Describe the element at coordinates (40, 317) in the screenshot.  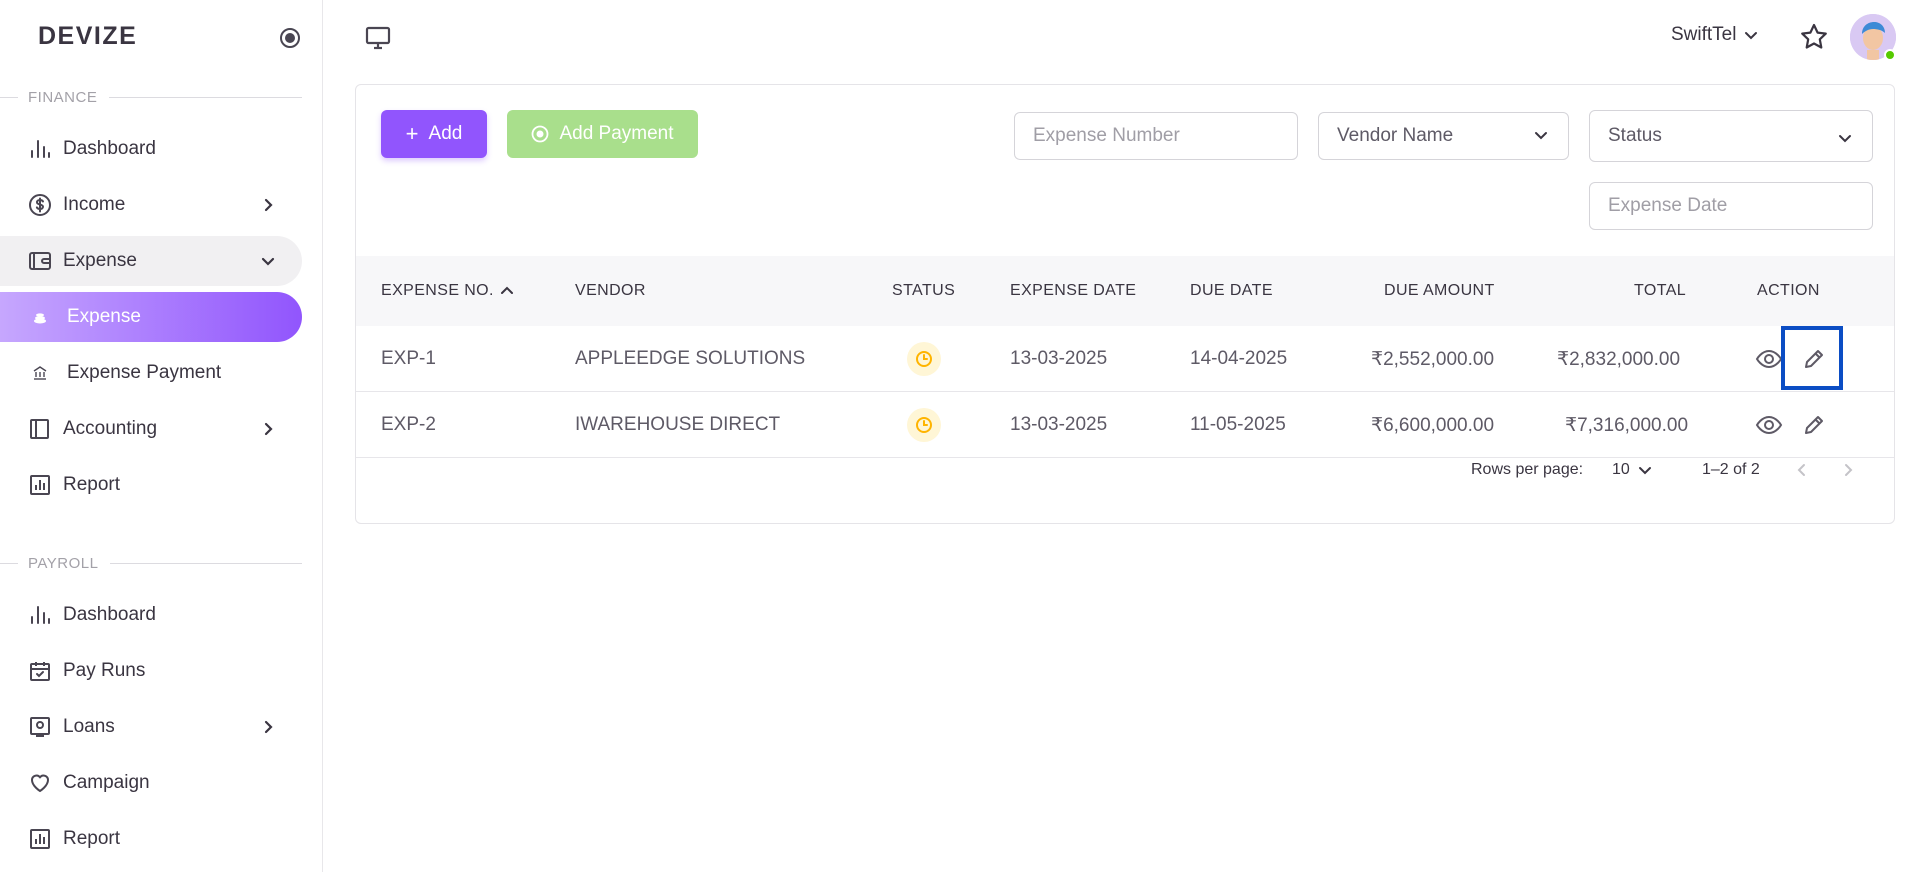
I see `coins-icon` at that location.